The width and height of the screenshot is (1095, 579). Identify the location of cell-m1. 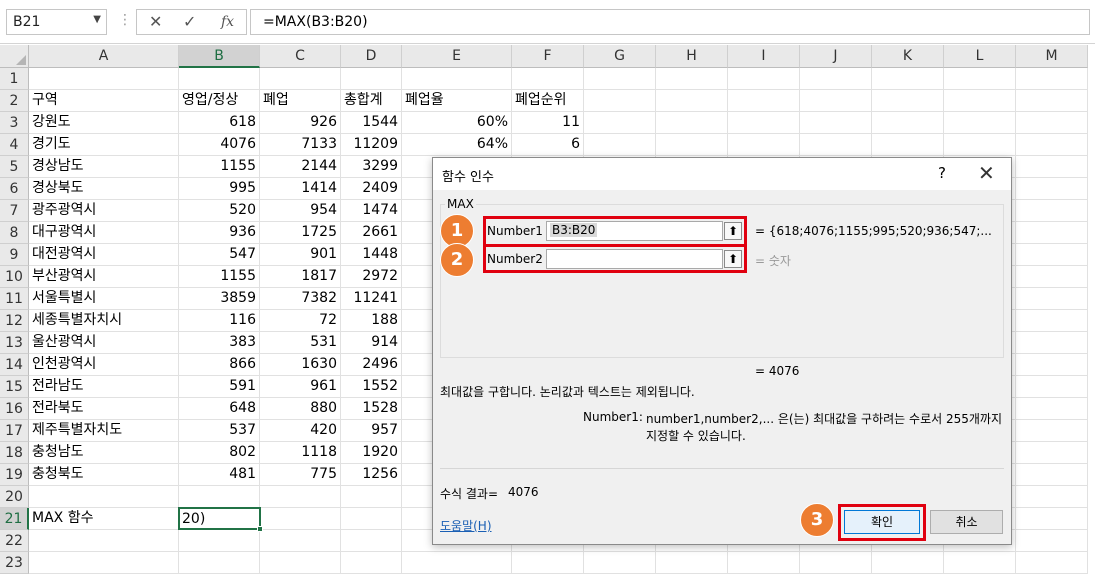
(1052, 79).